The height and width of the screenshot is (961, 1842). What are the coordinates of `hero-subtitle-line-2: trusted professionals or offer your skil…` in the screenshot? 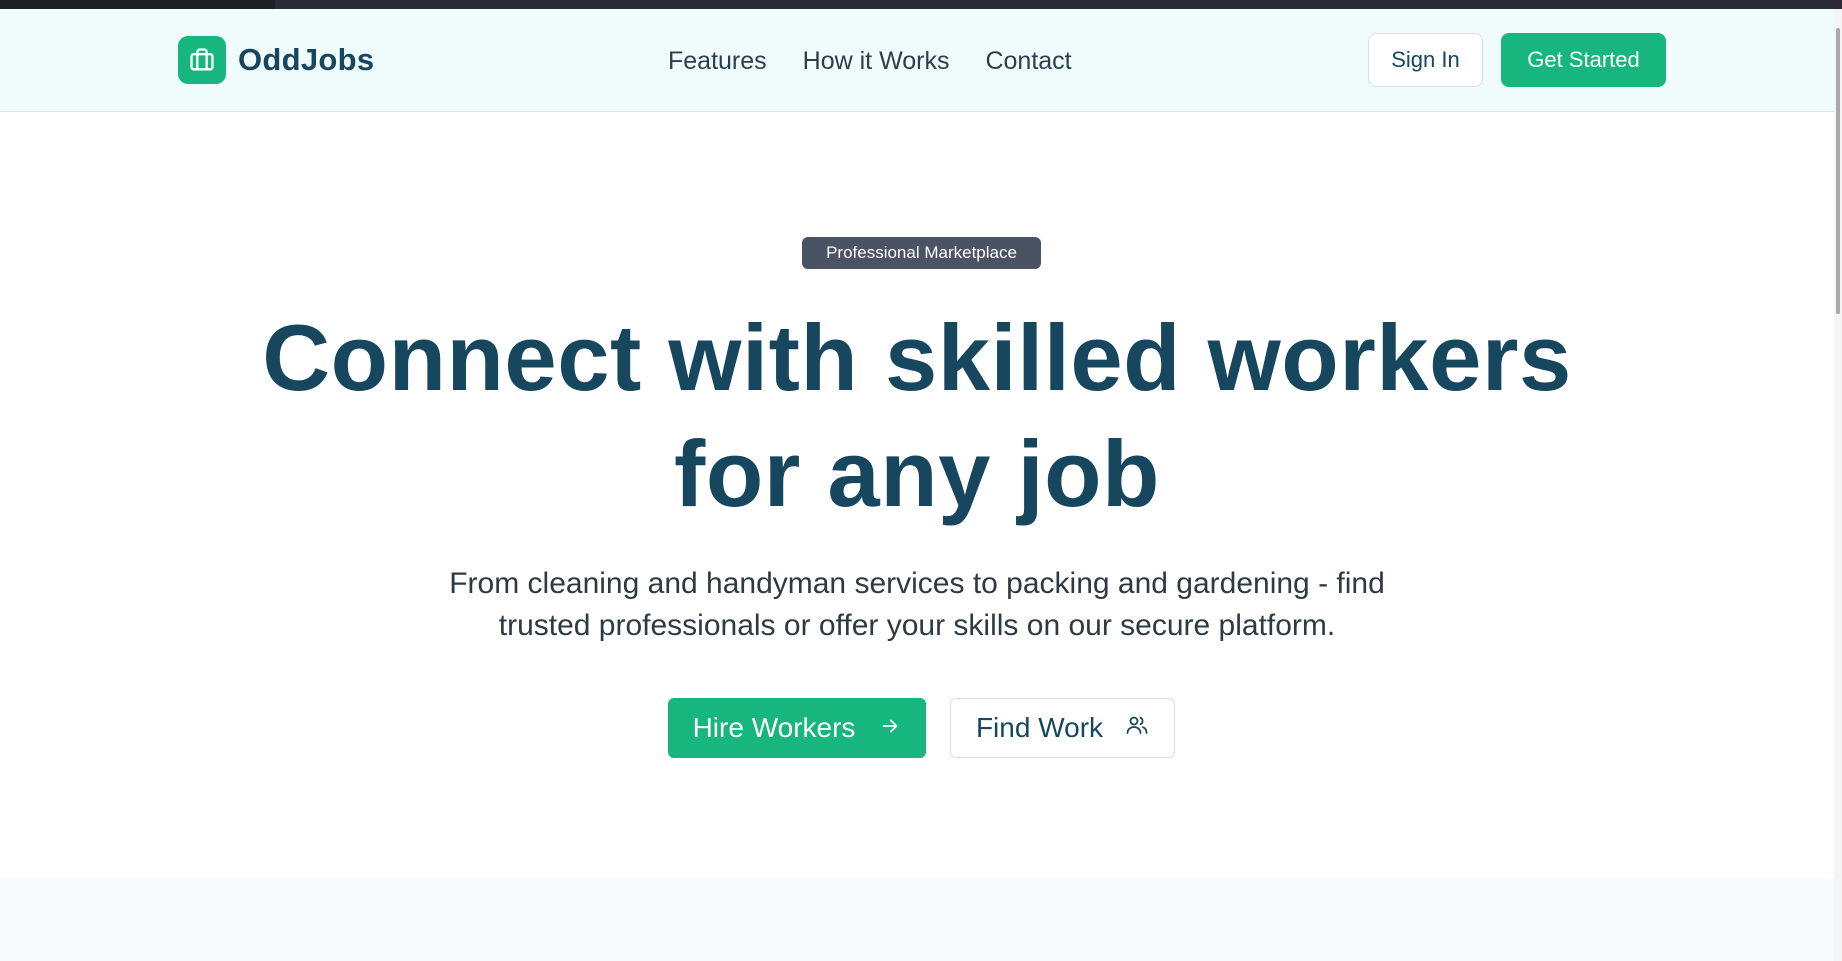 It's located at (917, 625).